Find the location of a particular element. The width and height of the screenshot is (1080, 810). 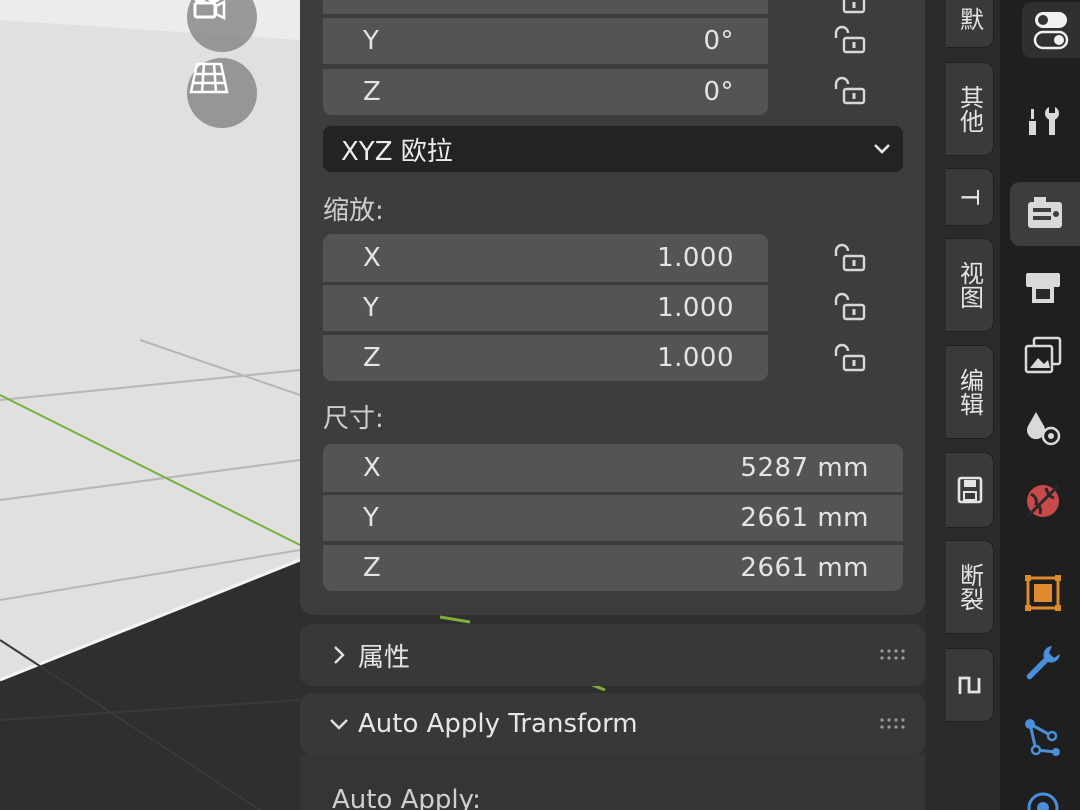

output-icon is located at coordinates (1043, 288).